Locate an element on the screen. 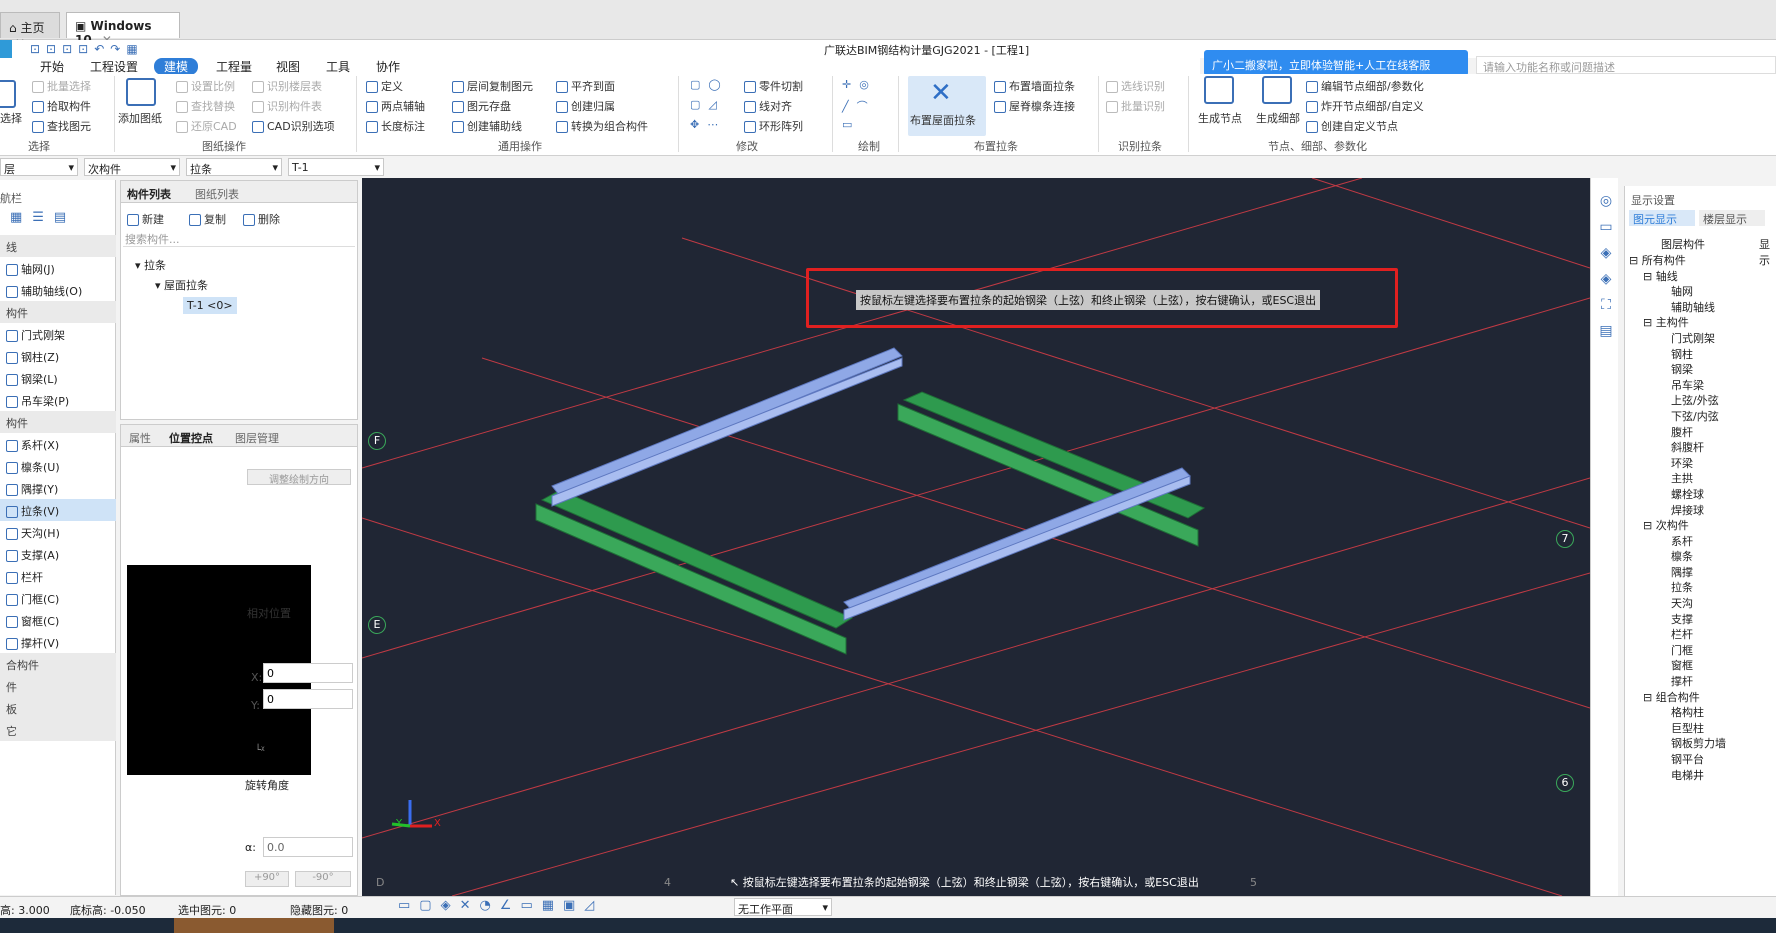 This screenshot has height=933, width=1776. layer-tree-item: ⊟ 组合构件 is located at coordinates (1700, 697).